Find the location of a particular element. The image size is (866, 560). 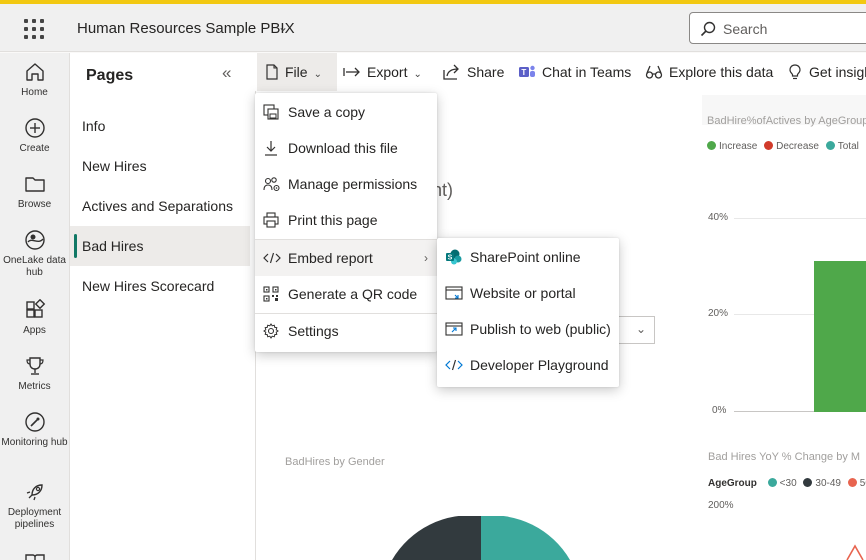

menu-item-label: Website or portal is located at coordinates (523, 293).